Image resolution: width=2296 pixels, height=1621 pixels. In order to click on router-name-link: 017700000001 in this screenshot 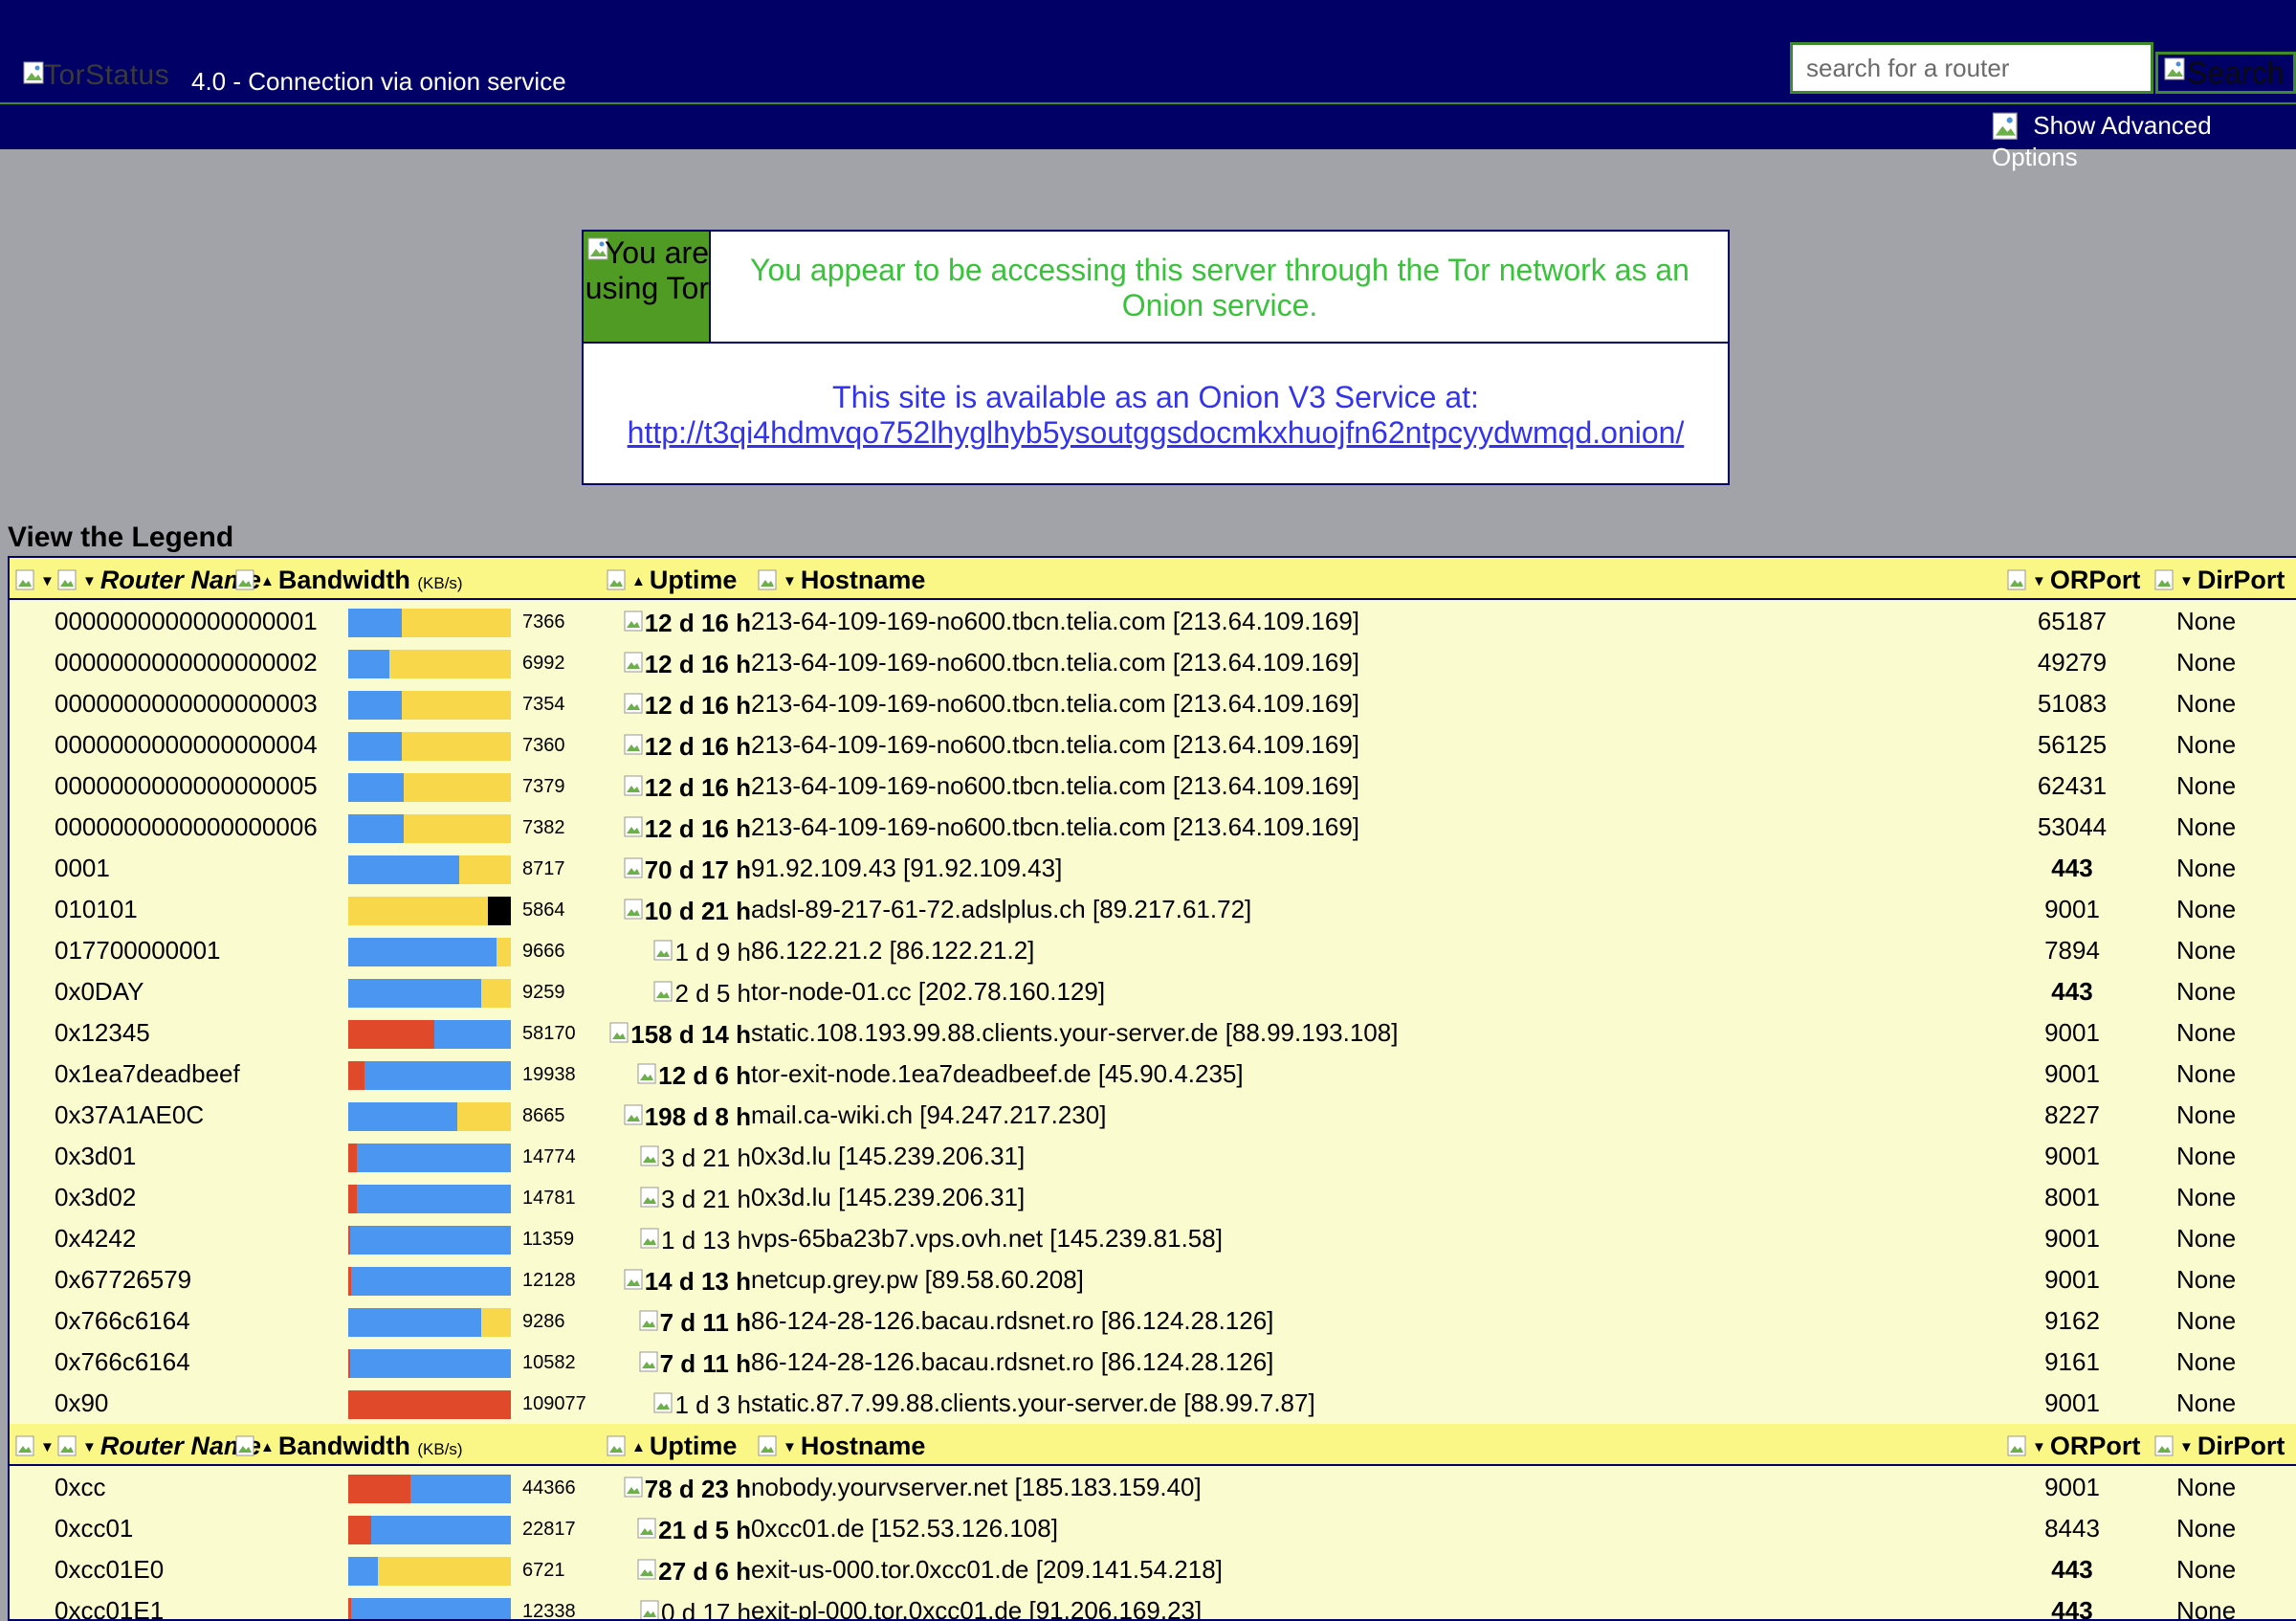, I will do `click(138, 951)`.